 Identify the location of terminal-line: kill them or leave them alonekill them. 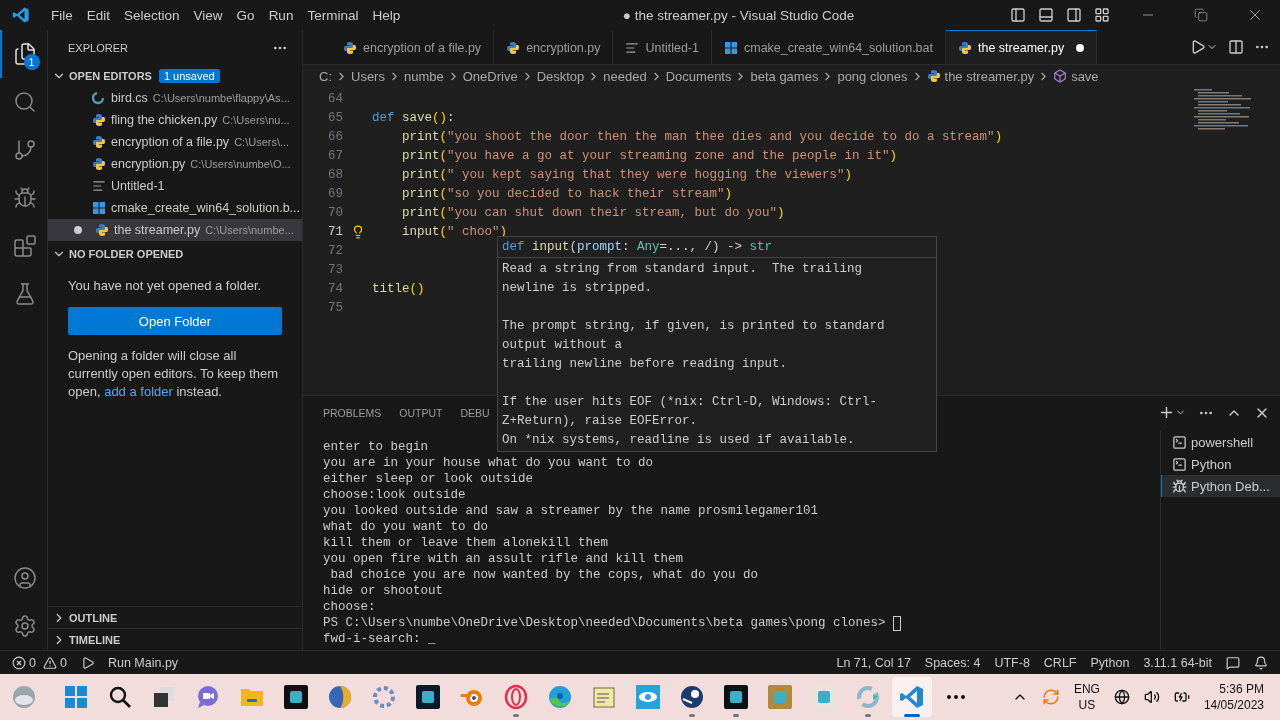
(466, 543).